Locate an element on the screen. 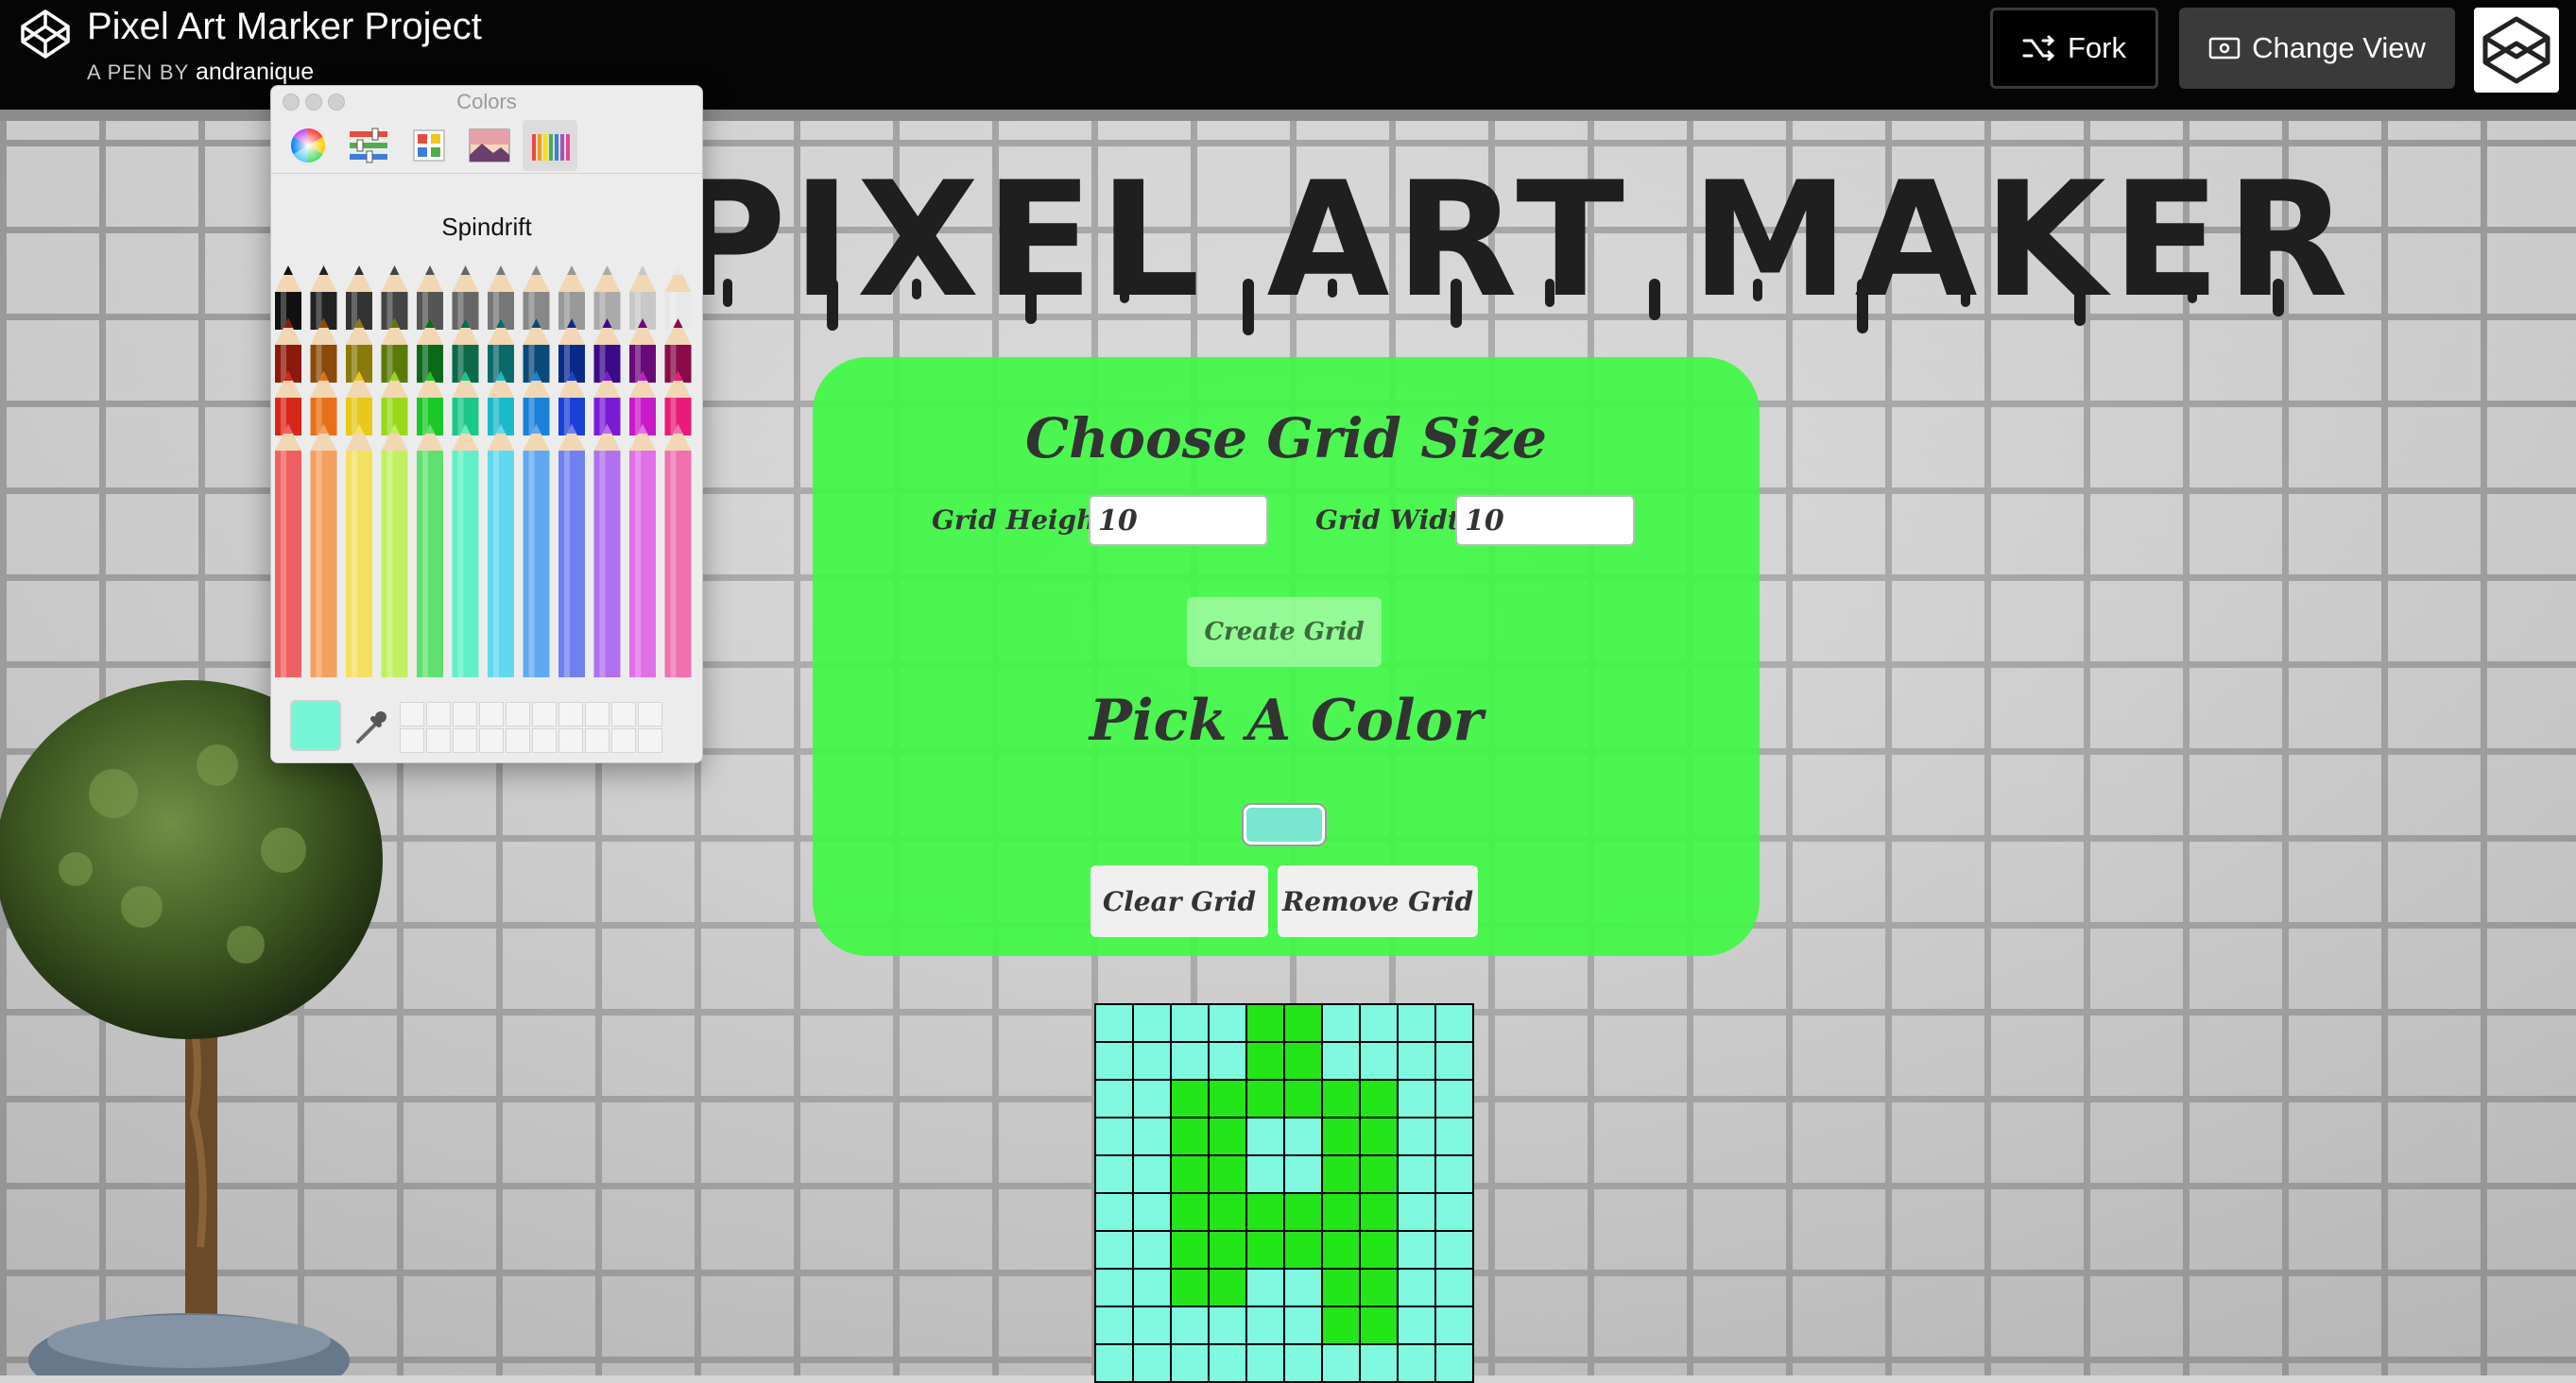 This screenshot has height=1383, width=2576. colors-window-titlebar: Colors is located at coordinates (486, 101).